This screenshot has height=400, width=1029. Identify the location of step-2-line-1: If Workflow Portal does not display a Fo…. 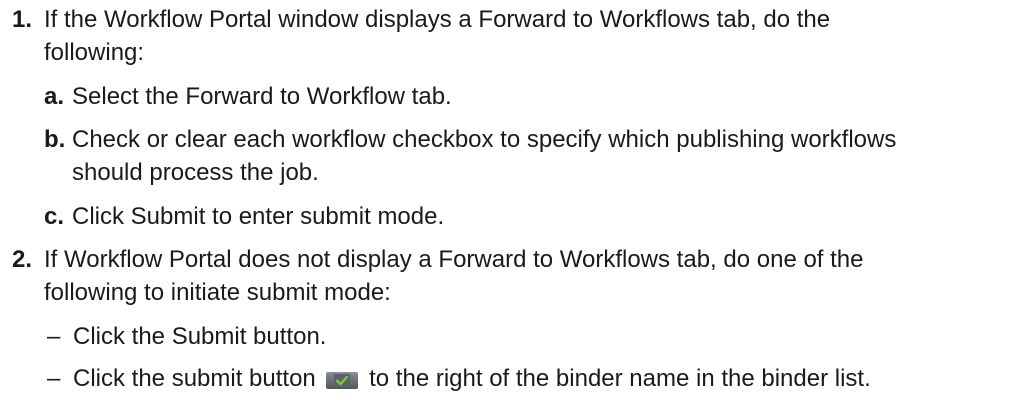
(454, 259).